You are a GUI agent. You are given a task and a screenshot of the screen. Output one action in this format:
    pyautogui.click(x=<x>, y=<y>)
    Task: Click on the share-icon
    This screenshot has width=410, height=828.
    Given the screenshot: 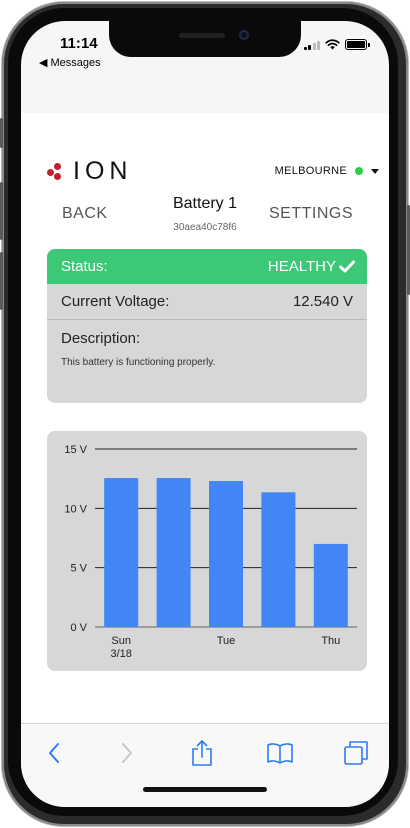 What is the action you would take?
    pyautogui.click(x=202, y=753)
    